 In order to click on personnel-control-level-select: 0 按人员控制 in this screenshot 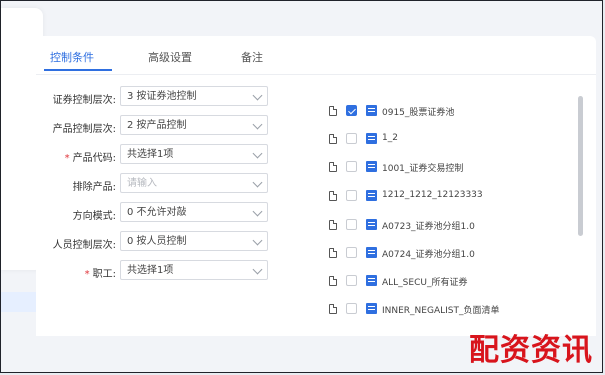, I will do `click(194, 241)`.